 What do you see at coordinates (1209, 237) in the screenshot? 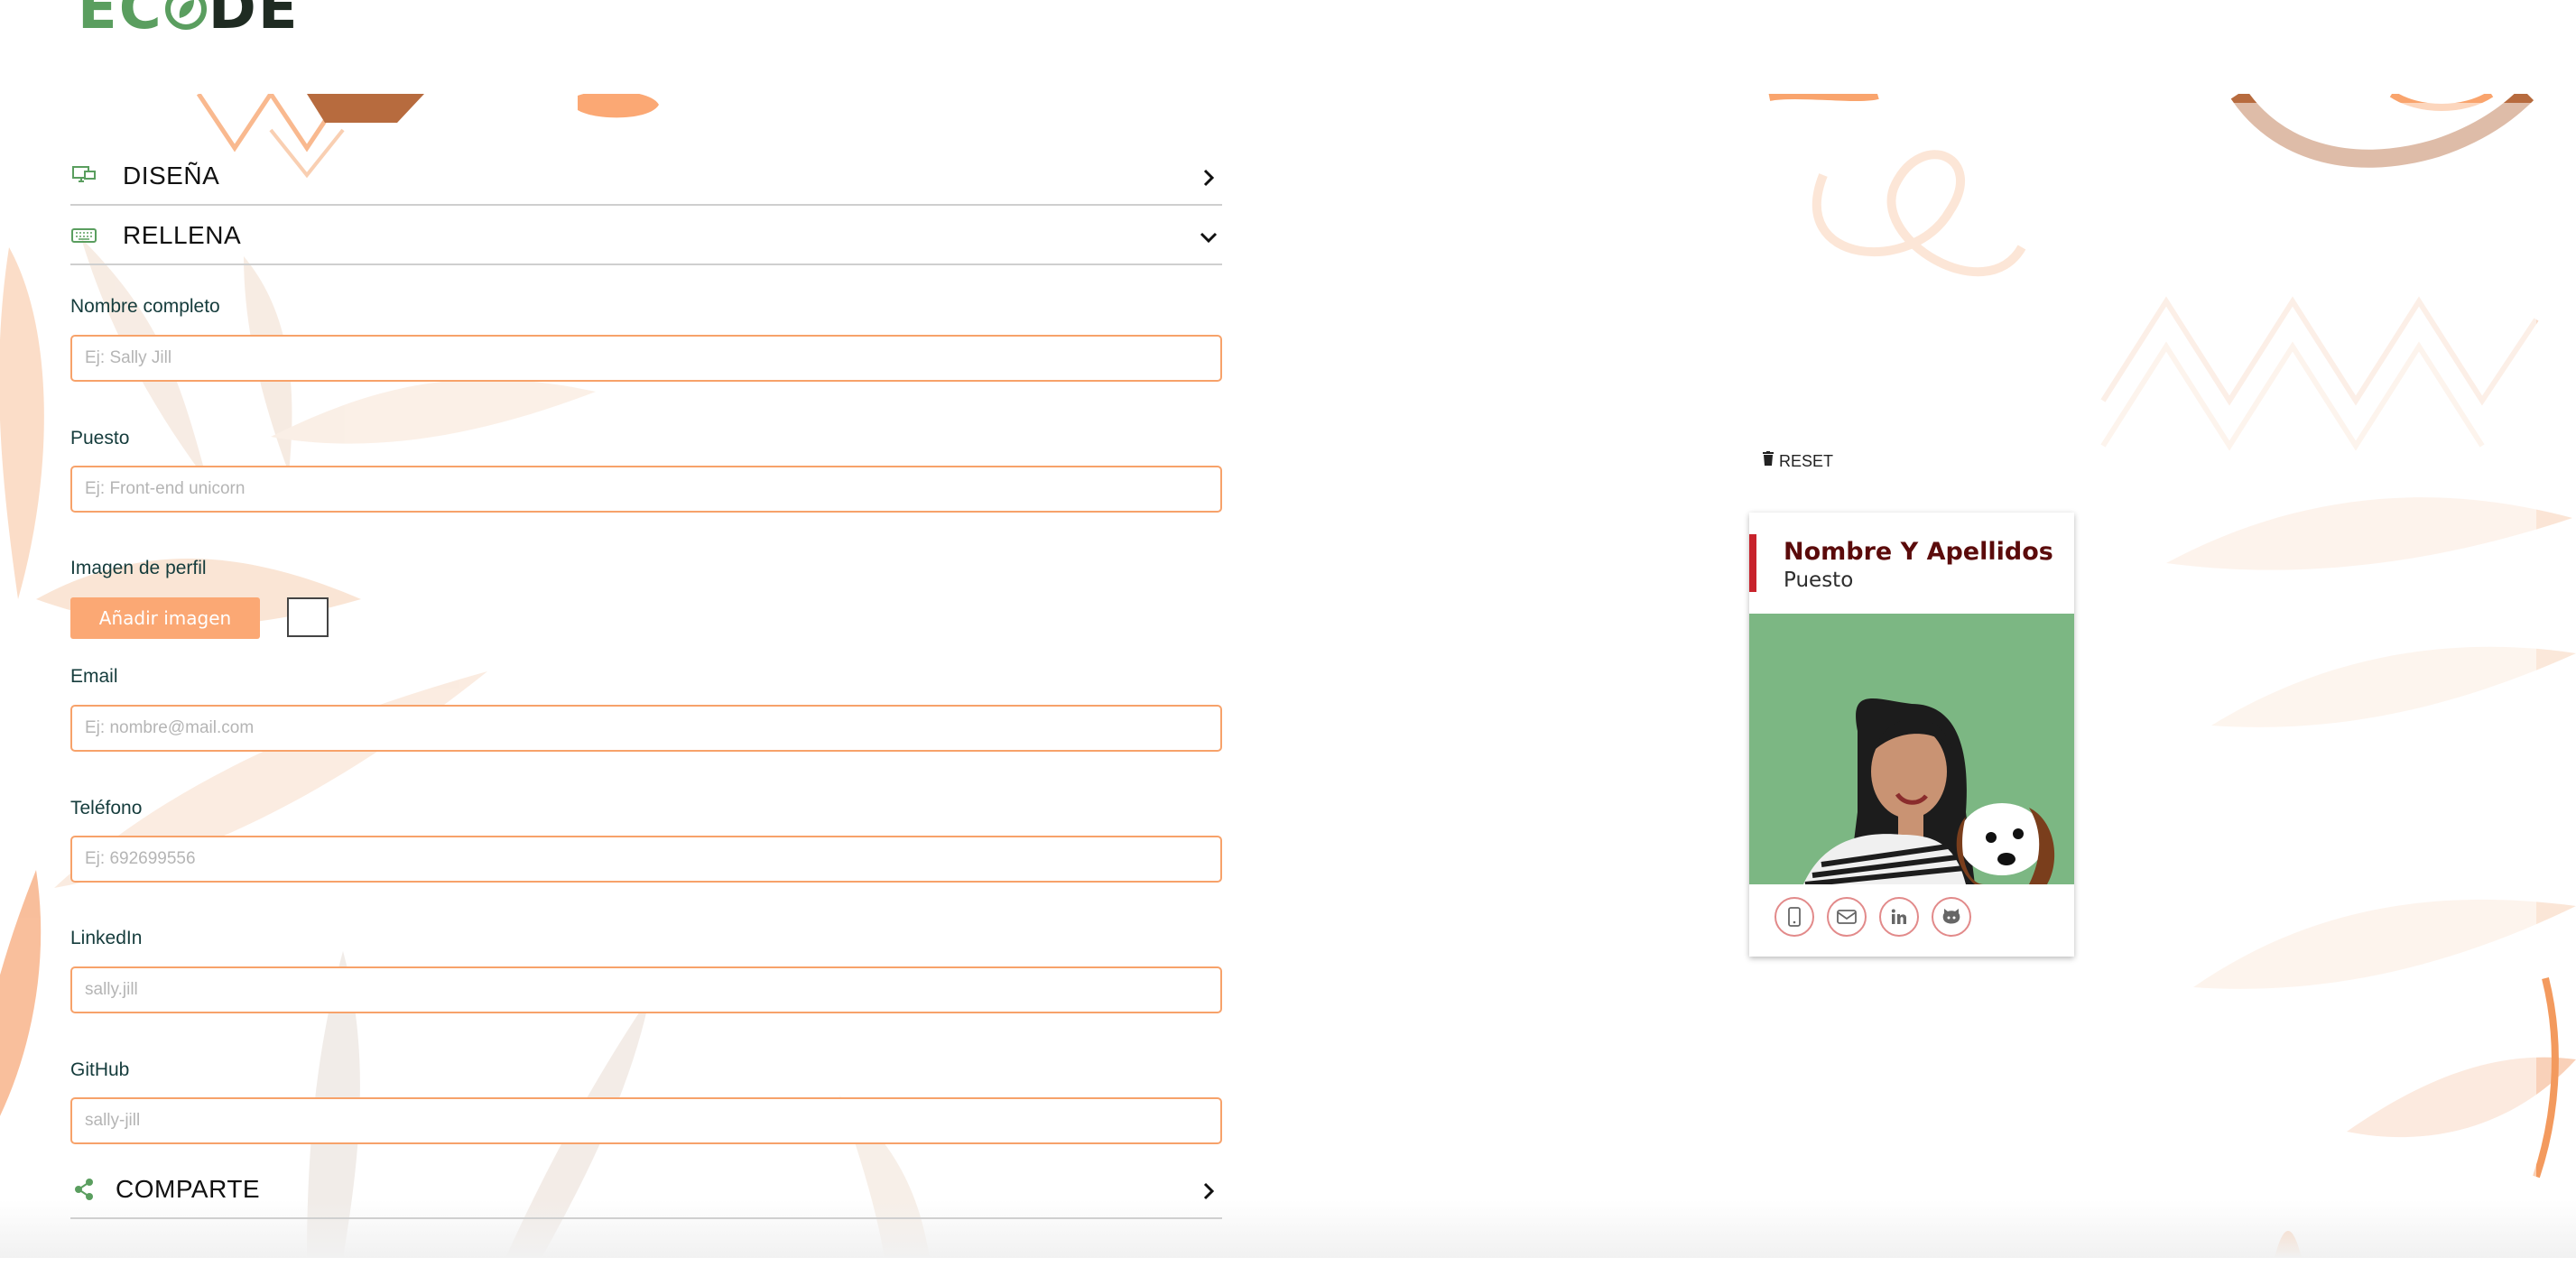
I see `chevron-down-icon` at bounding box center [1209, 237].